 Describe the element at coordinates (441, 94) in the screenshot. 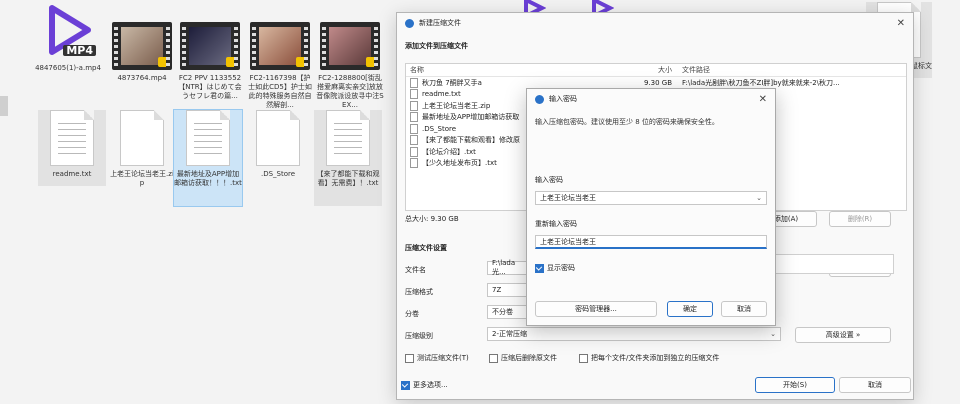

I see `file-name-text: readme.txt` at that location.